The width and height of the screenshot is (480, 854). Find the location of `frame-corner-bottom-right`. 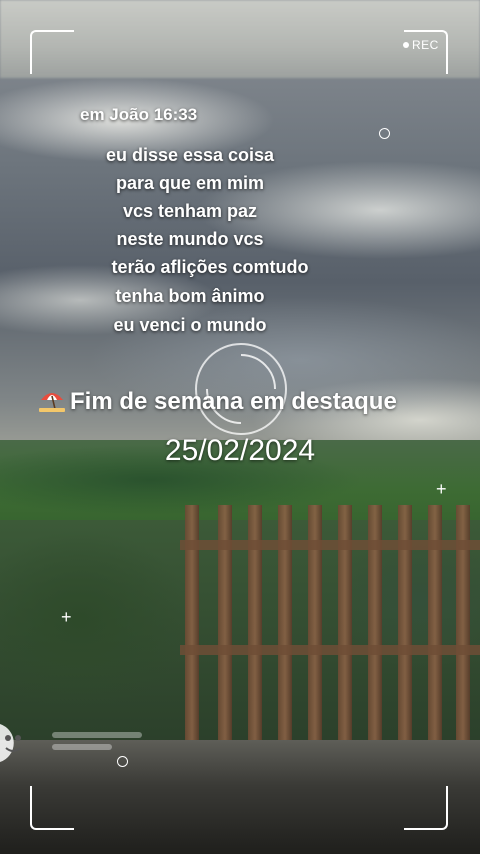

frame-corner-bottom-right is located at coordinates (426, 808).